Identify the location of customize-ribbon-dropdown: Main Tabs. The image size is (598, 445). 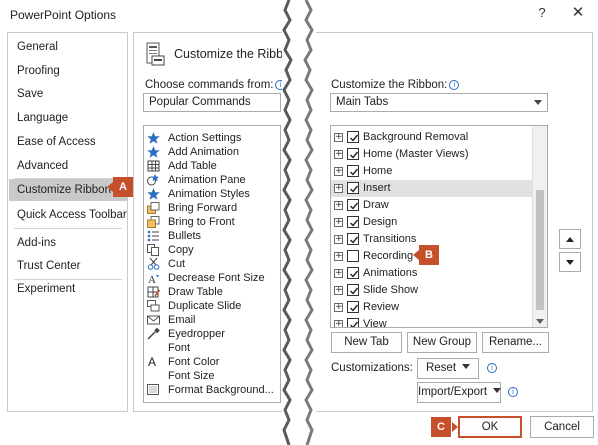
(439, 102).